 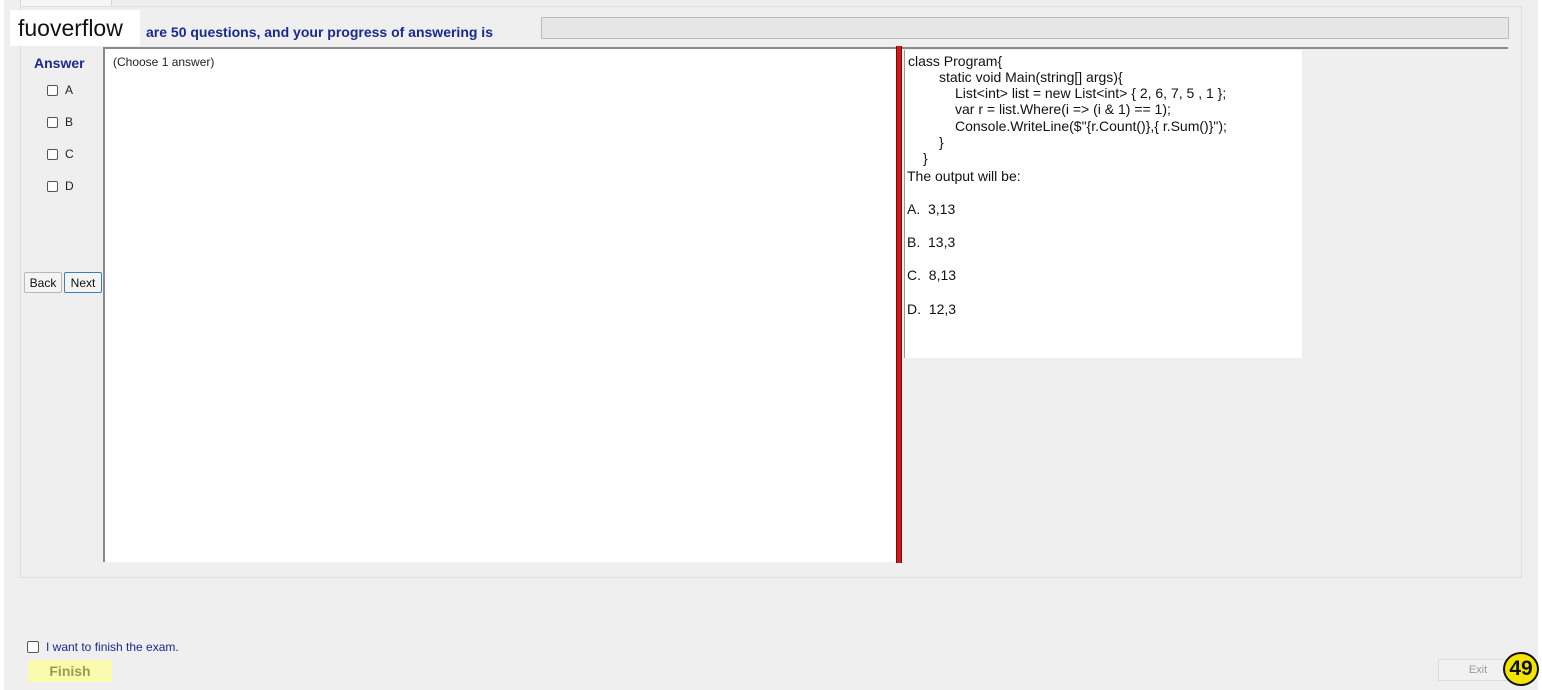 What do you see at coordinates (52, 186) in the screenshot?
I see `option-d-checkbox` at bounding box center [52, 186].